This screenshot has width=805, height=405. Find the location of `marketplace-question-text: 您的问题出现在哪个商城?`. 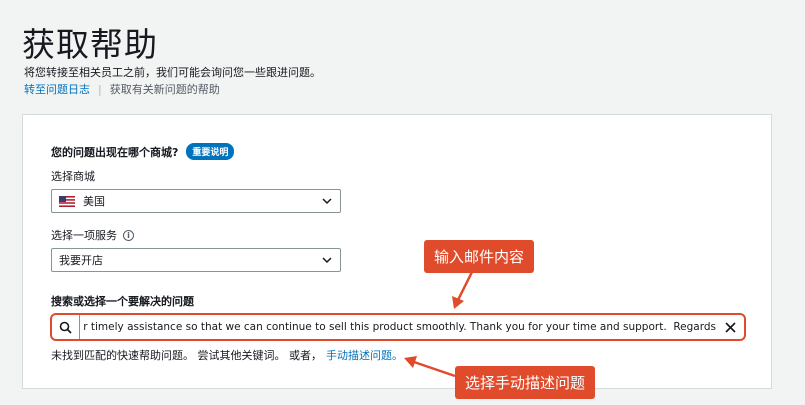

marketplace-question-text: 您的问题出现在哪个商城? is located at coordinates (115, 152).